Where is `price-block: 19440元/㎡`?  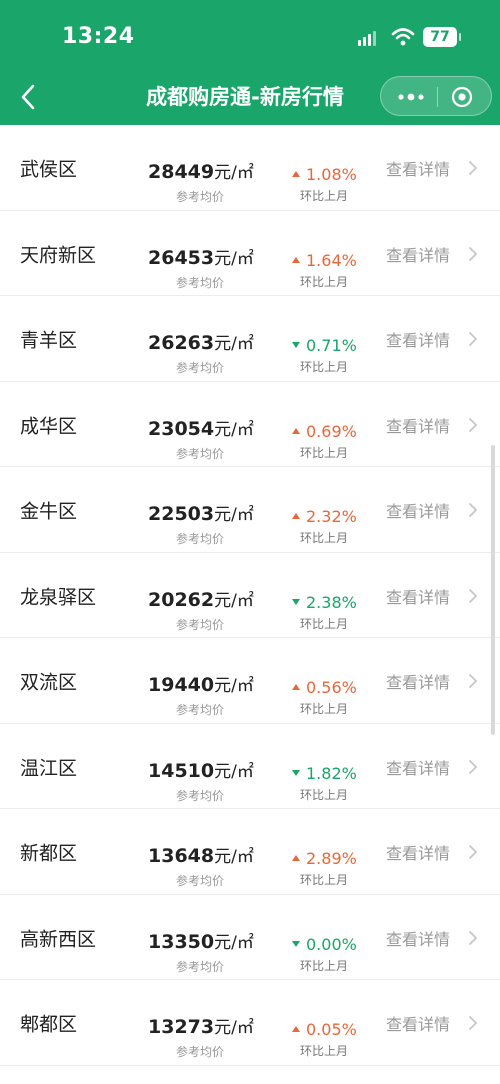
price-block: 19440元/㎡ is located at coordinates (208, 683).